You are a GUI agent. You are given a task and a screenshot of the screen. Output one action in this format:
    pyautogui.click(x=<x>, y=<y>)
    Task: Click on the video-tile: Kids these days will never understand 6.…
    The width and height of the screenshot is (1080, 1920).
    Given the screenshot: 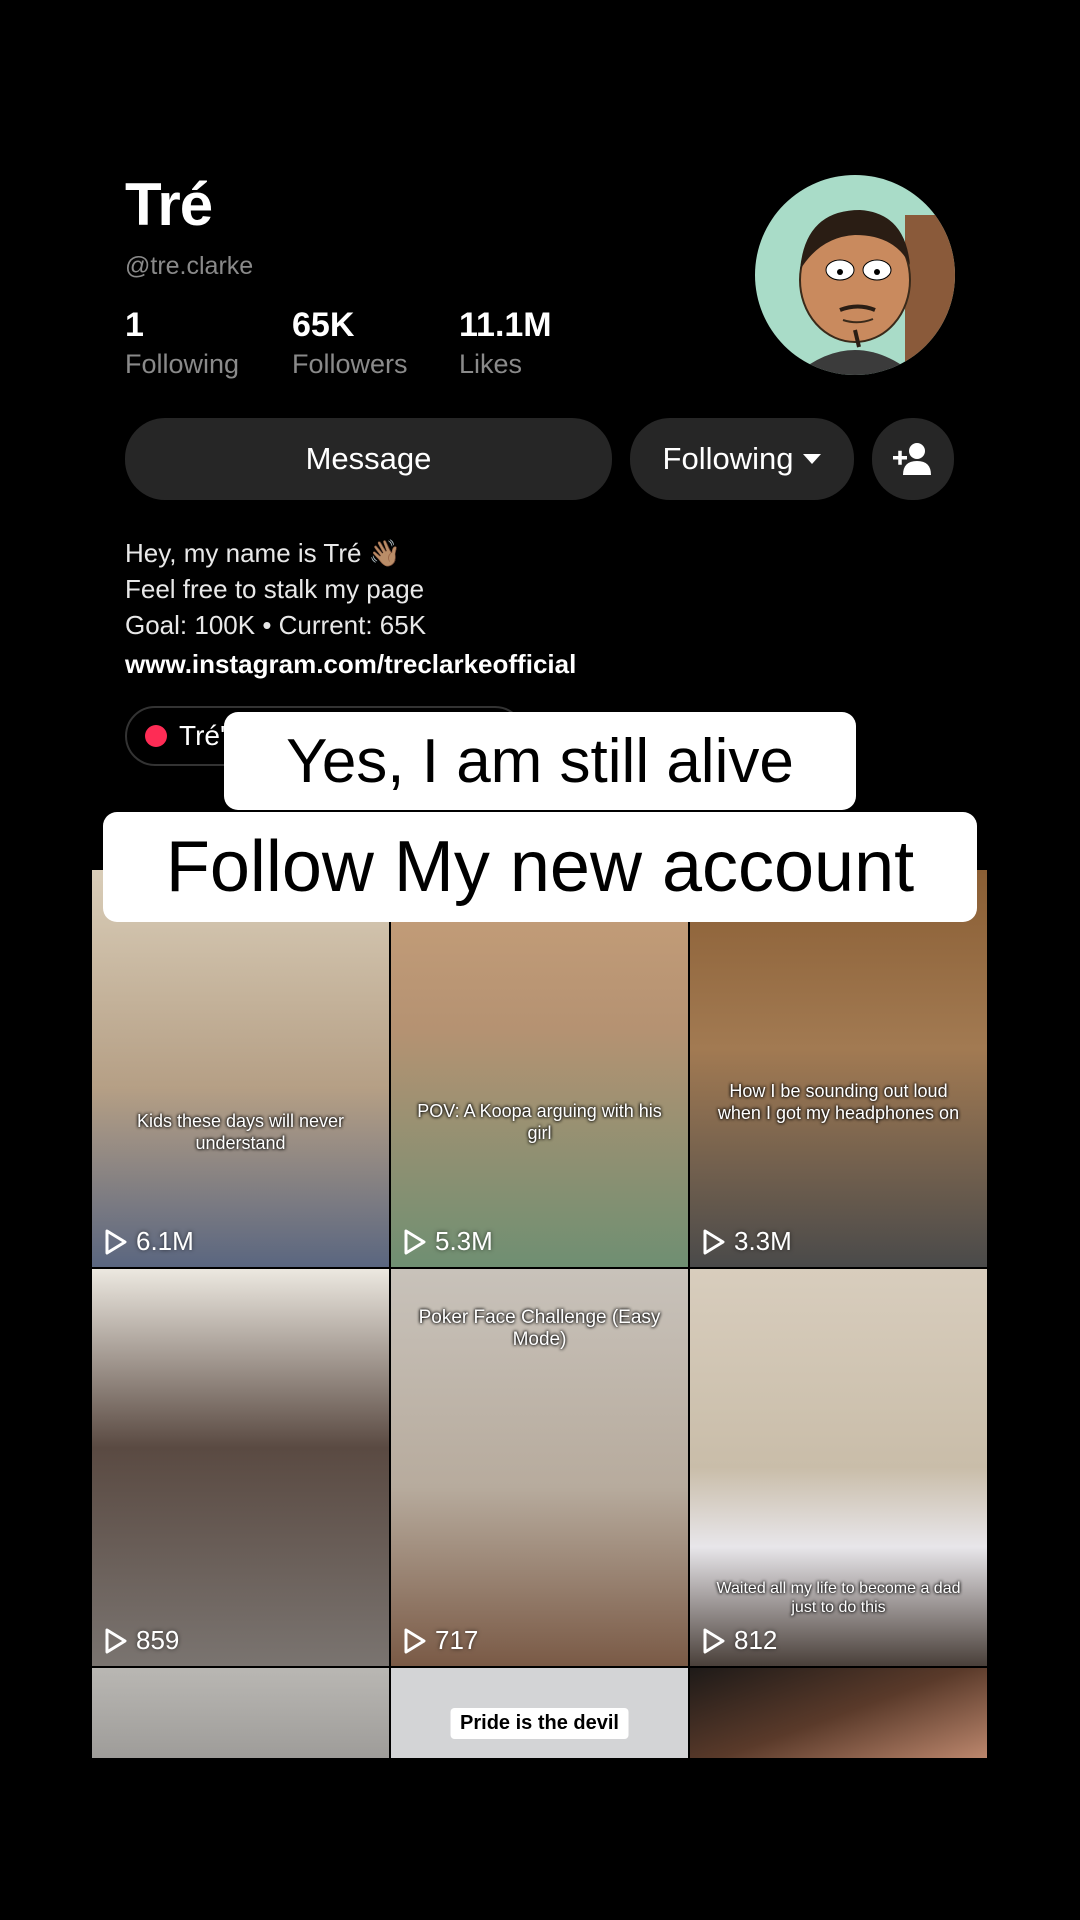 What is the action you would take?
    pyautogui.click(x=240, y=1068)
    